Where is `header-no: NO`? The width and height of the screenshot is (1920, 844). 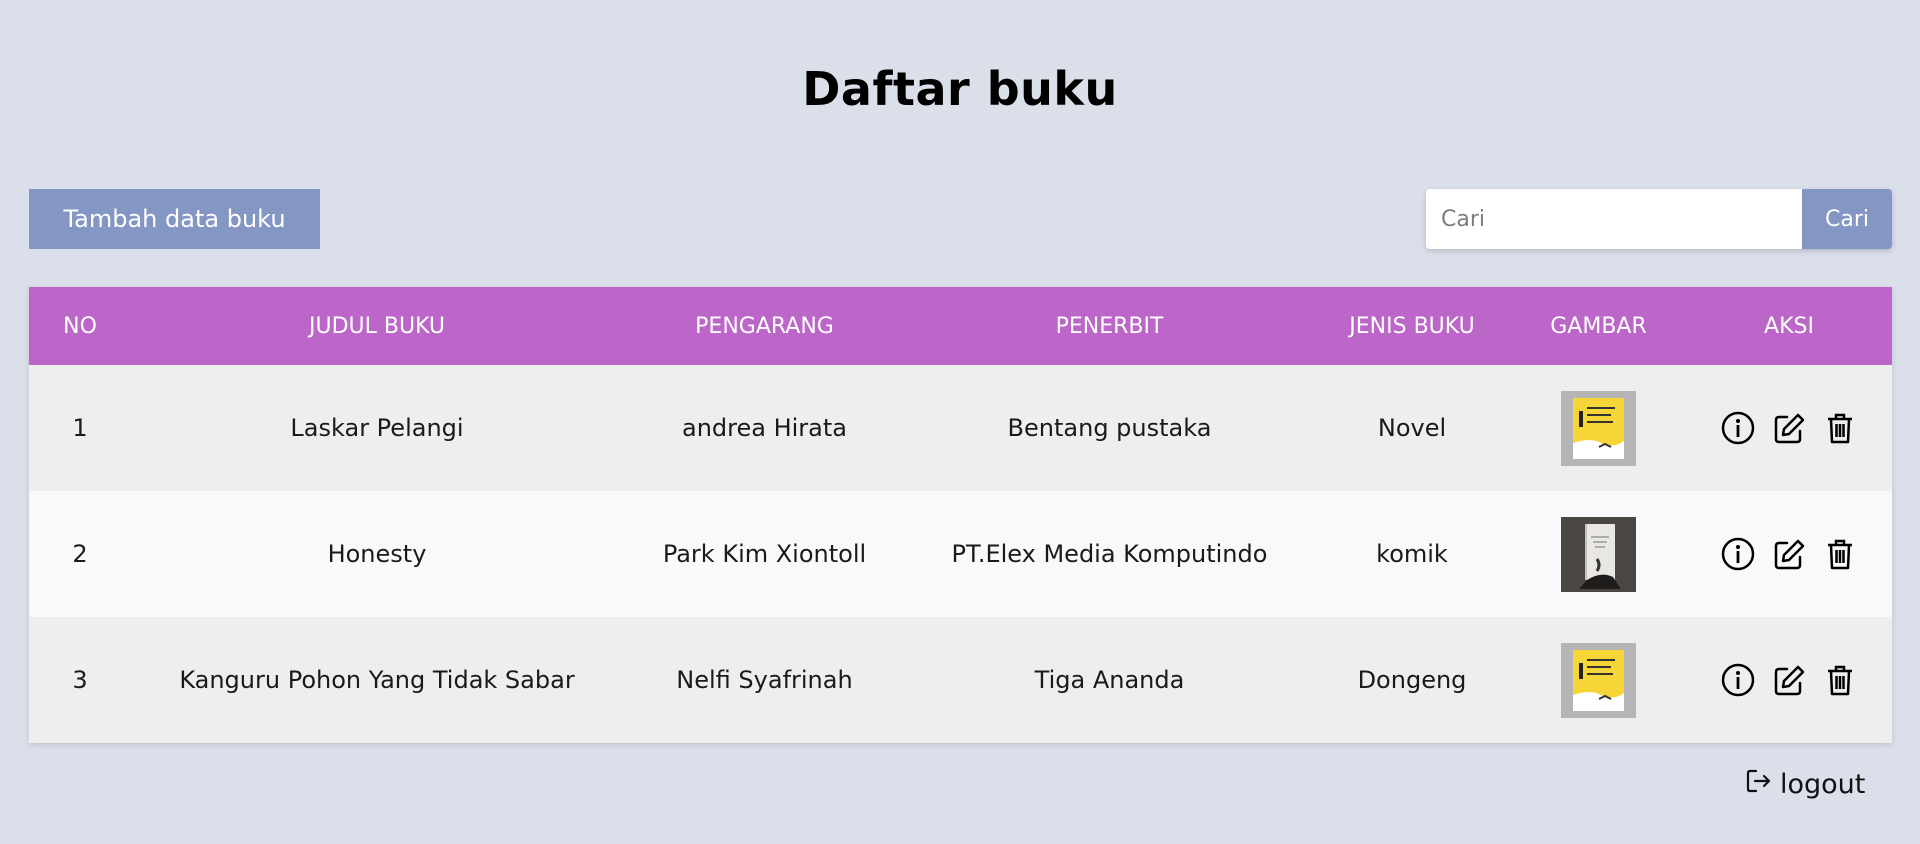 header-no: NO is located at coordinates (80, 326).